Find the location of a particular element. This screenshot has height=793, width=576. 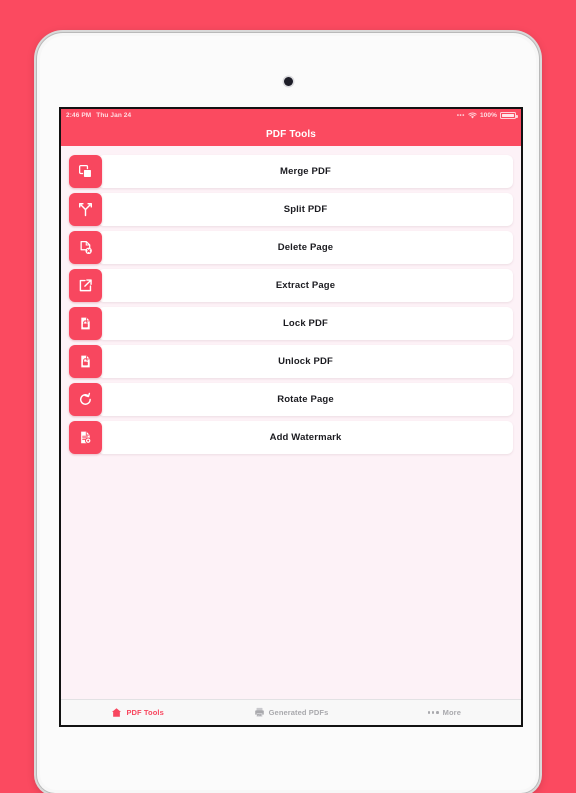

home-icon is located at coordinates (116, 712).